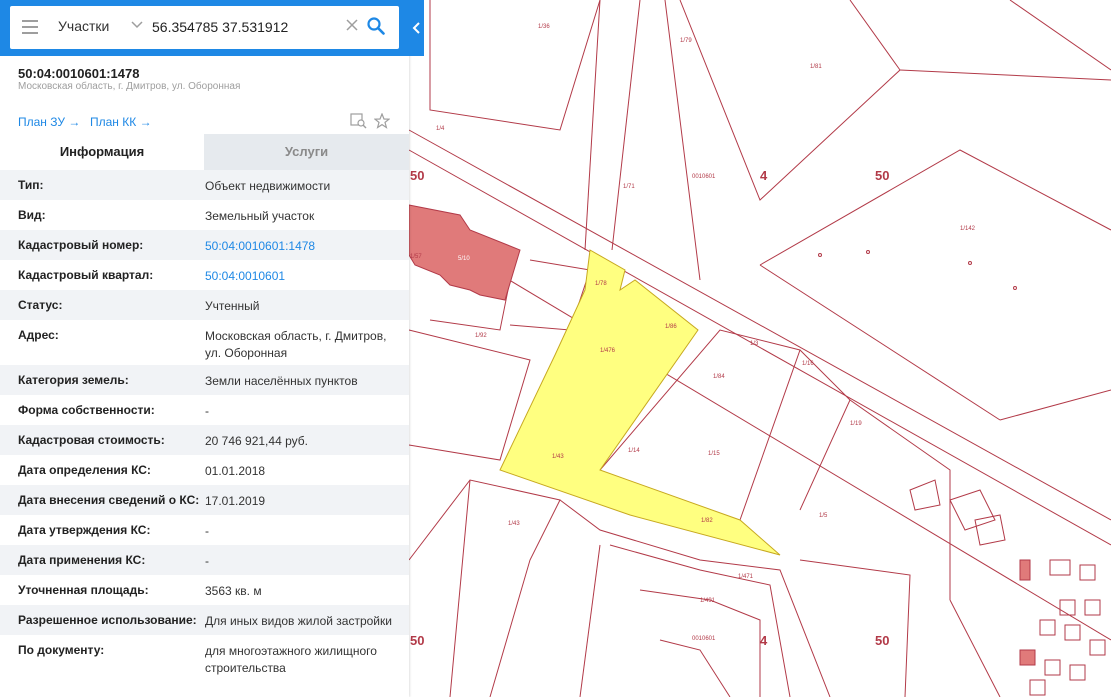 This screenshot has width=1111, height=697. Describe the element at coordinates (30, 27) in the screenshot. I see `menu-icon` at that location.